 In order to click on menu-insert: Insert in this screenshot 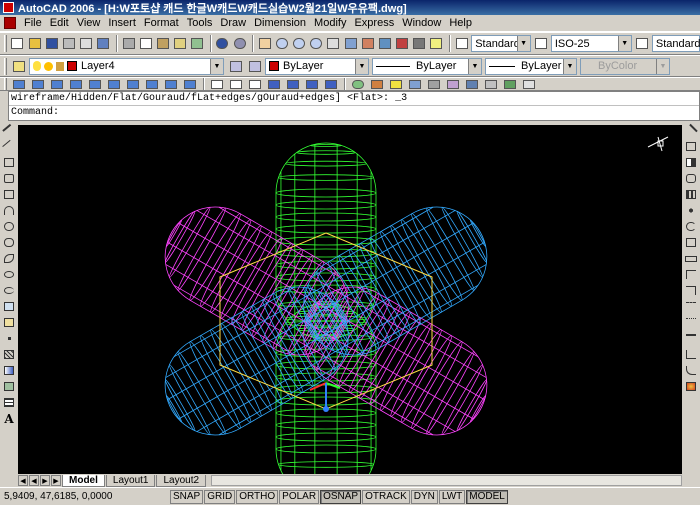, I will do `click(122, 23)`.